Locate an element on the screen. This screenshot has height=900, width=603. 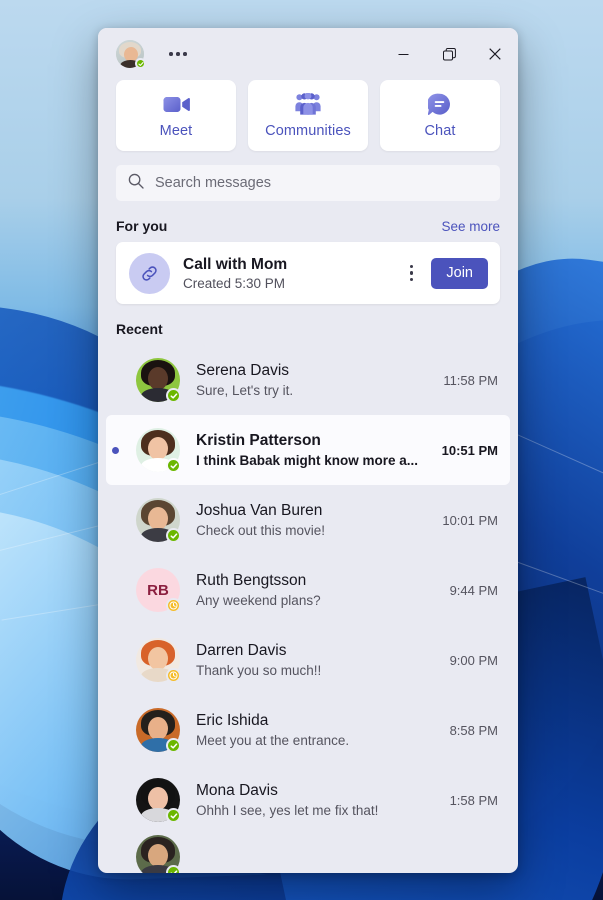
window-titlebar is located at coordinates (308, 54).